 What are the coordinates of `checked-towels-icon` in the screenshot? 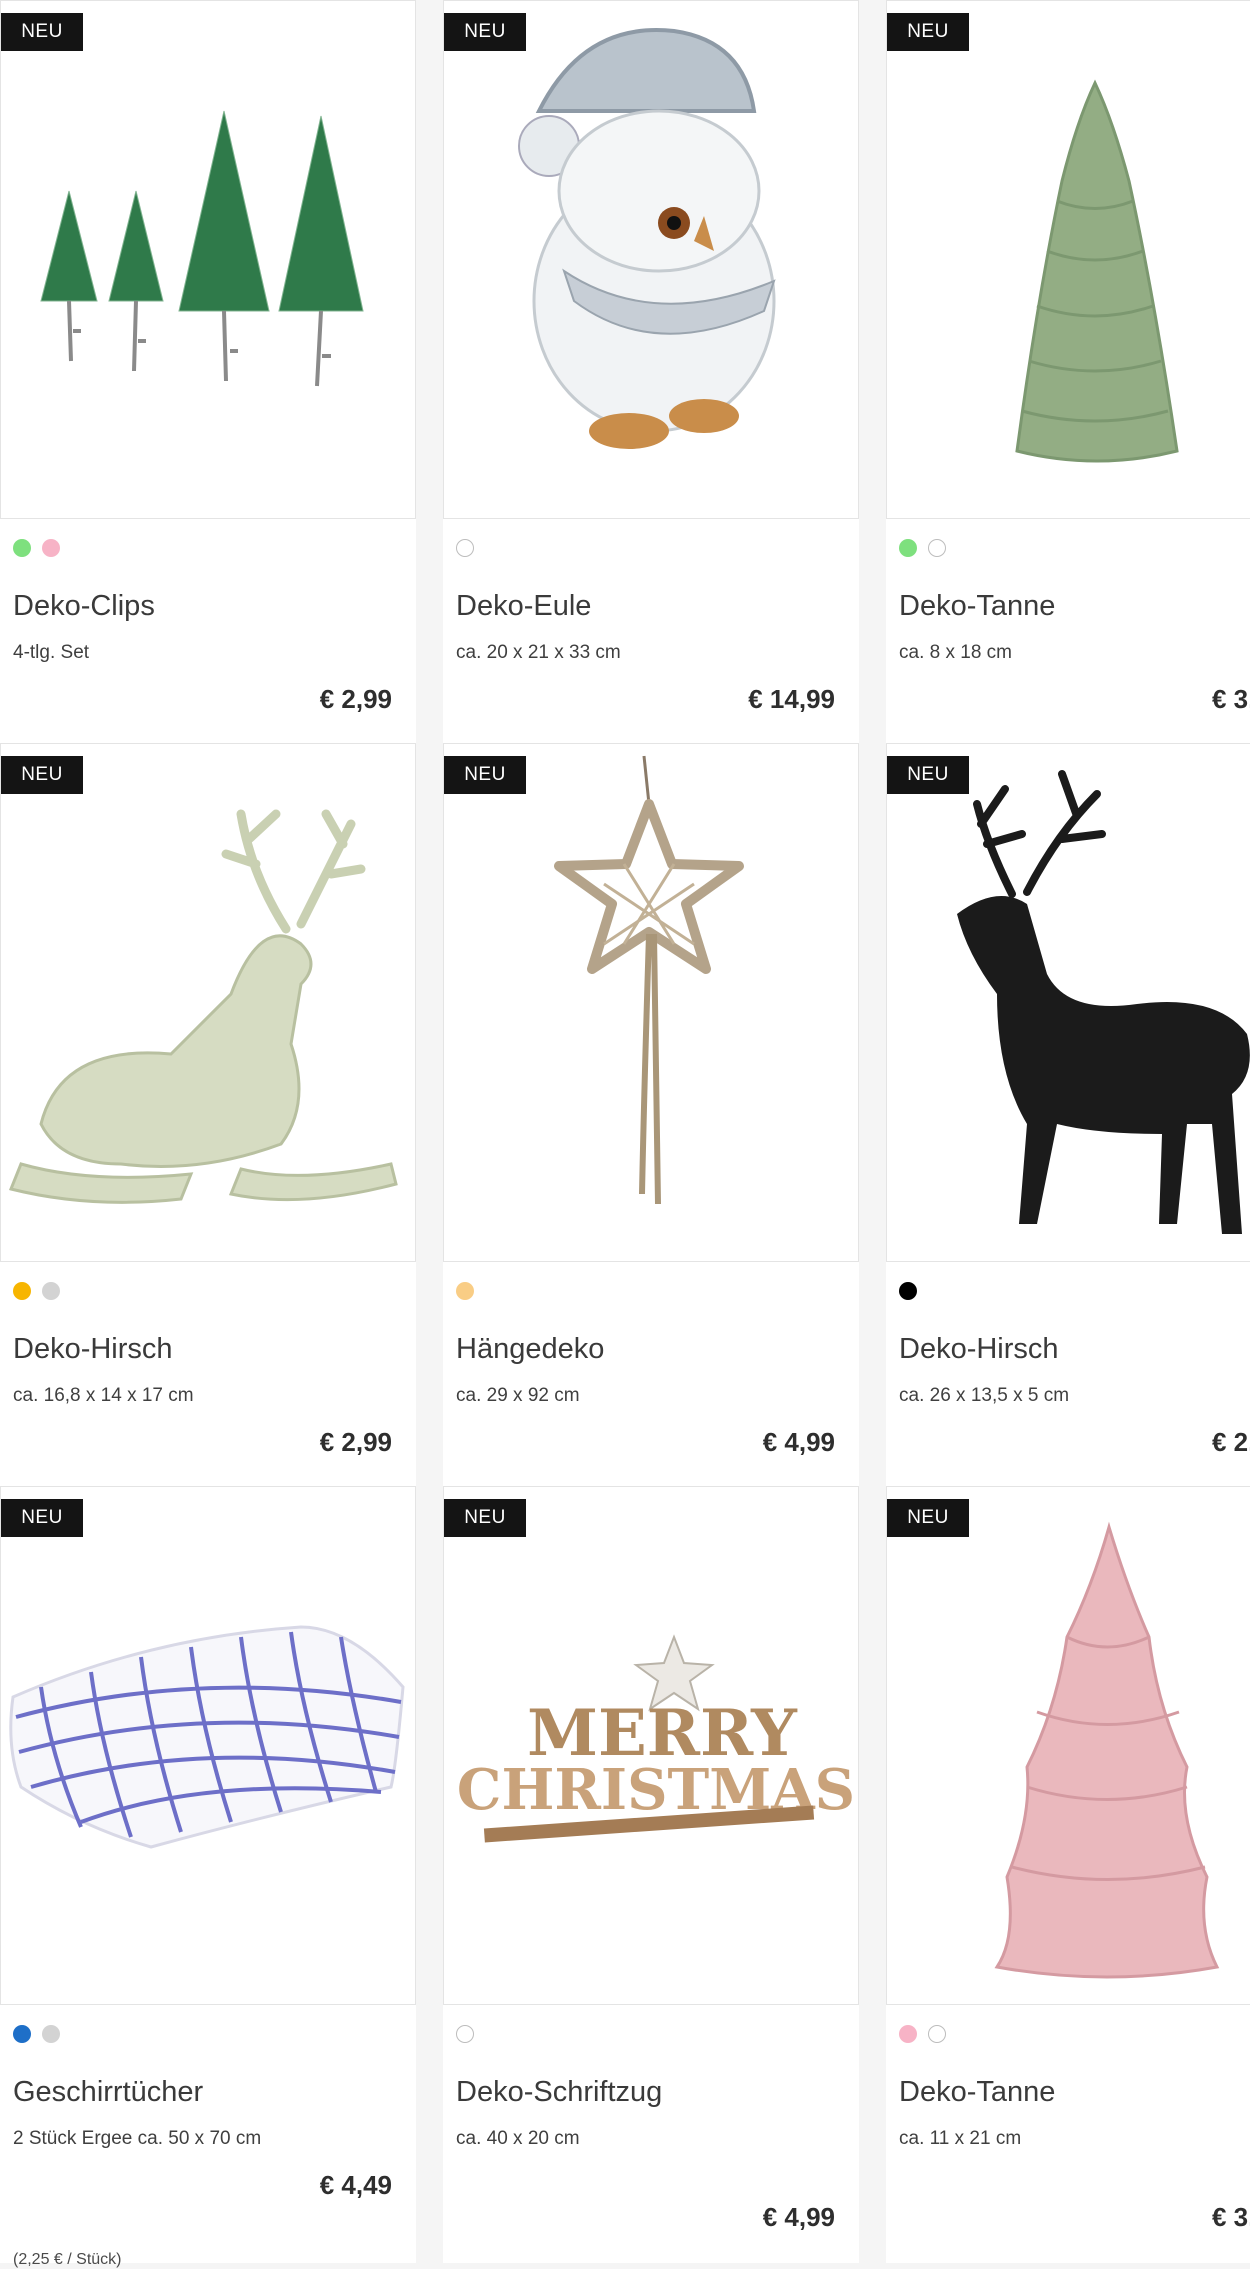 It's located at (207, 1737).